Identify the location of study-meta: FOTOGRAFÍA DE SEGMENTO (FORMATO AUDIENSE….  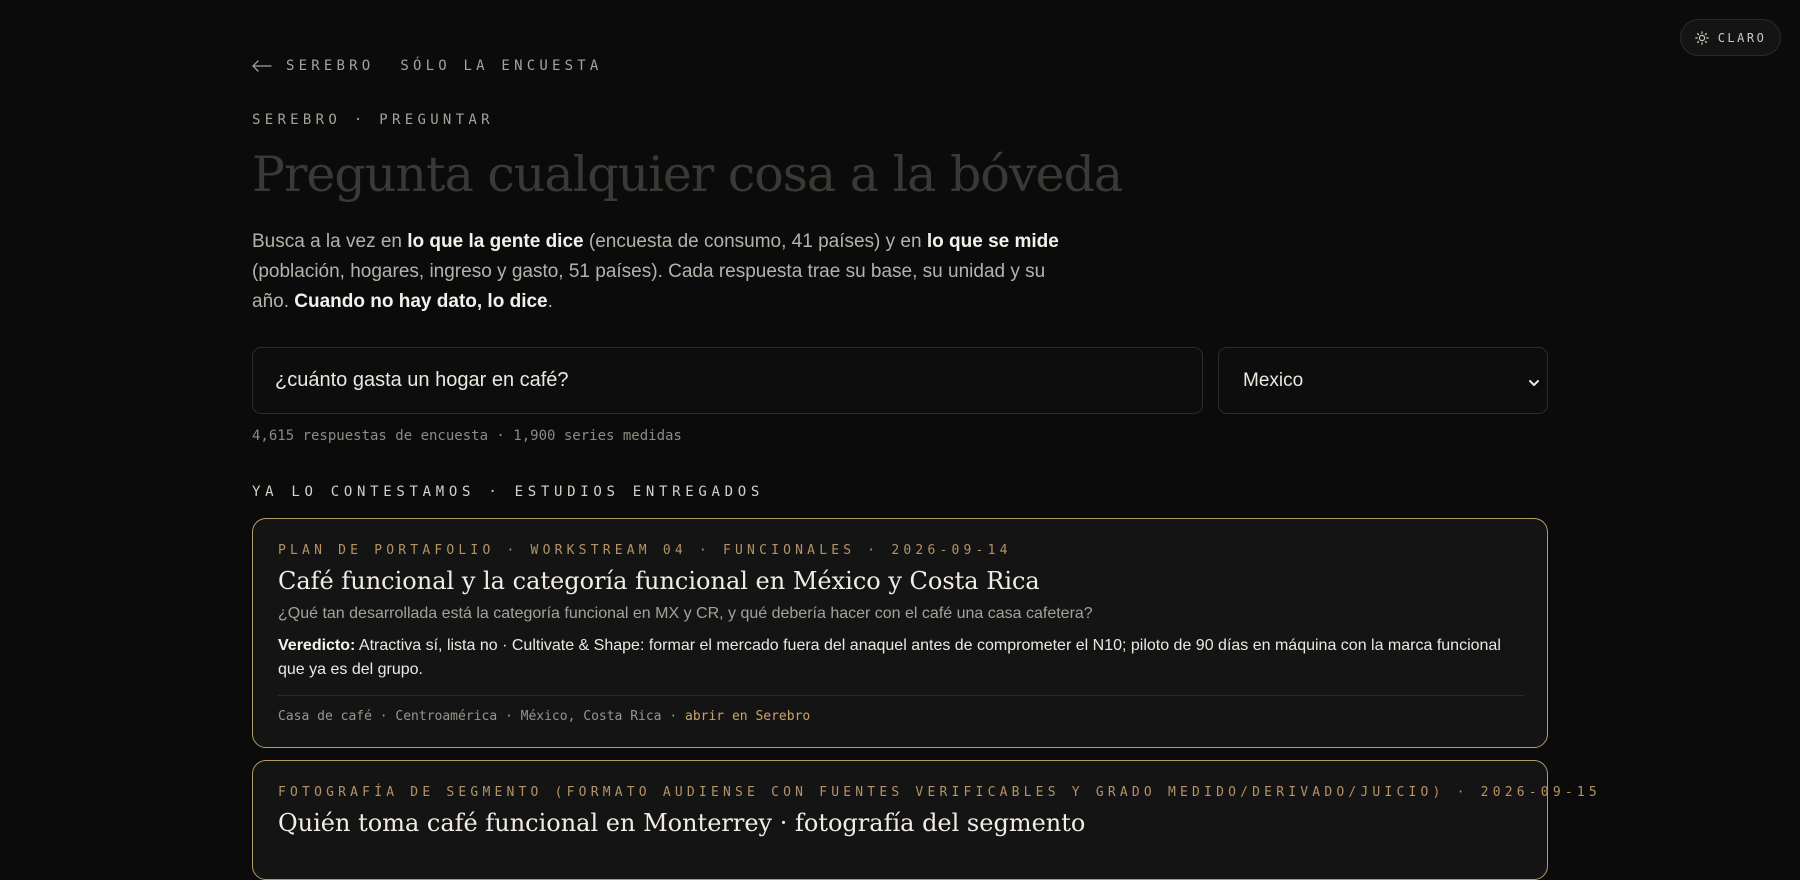
(939, 792).